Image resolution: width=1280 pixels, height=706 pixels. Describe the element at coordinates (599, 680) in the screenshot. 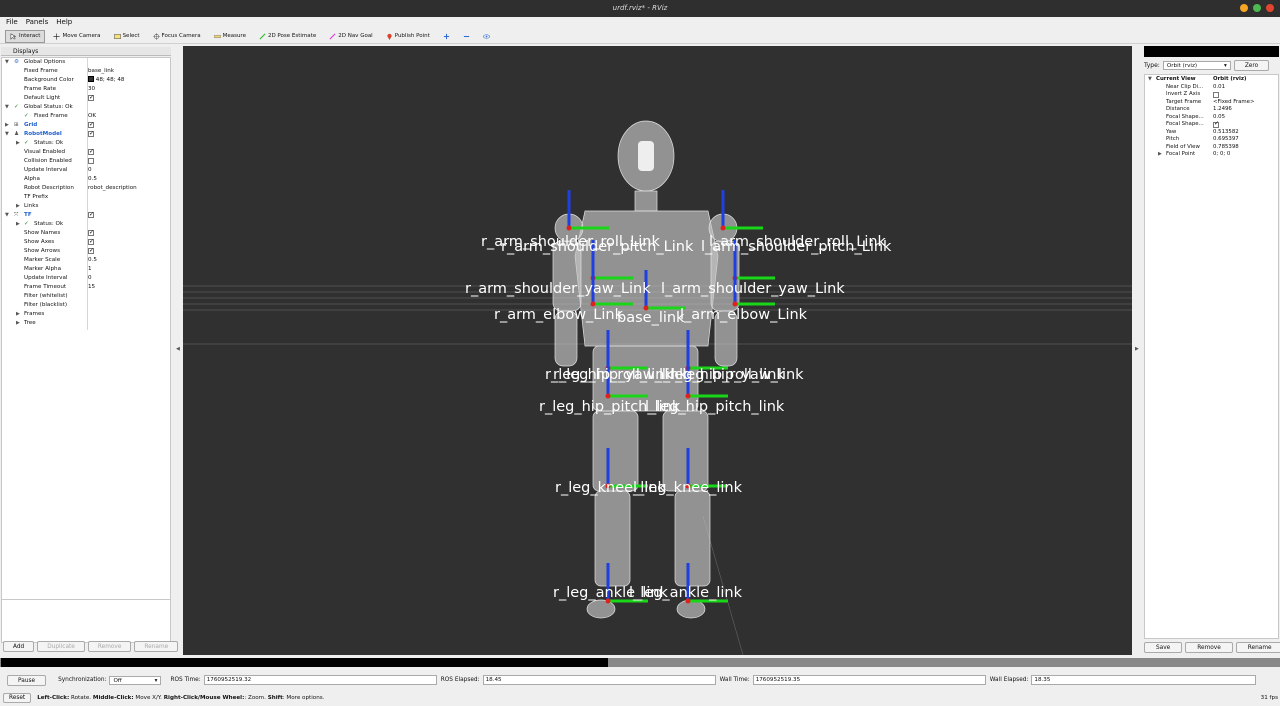

I see `ros-elapsed-field: 18.45` at that location.